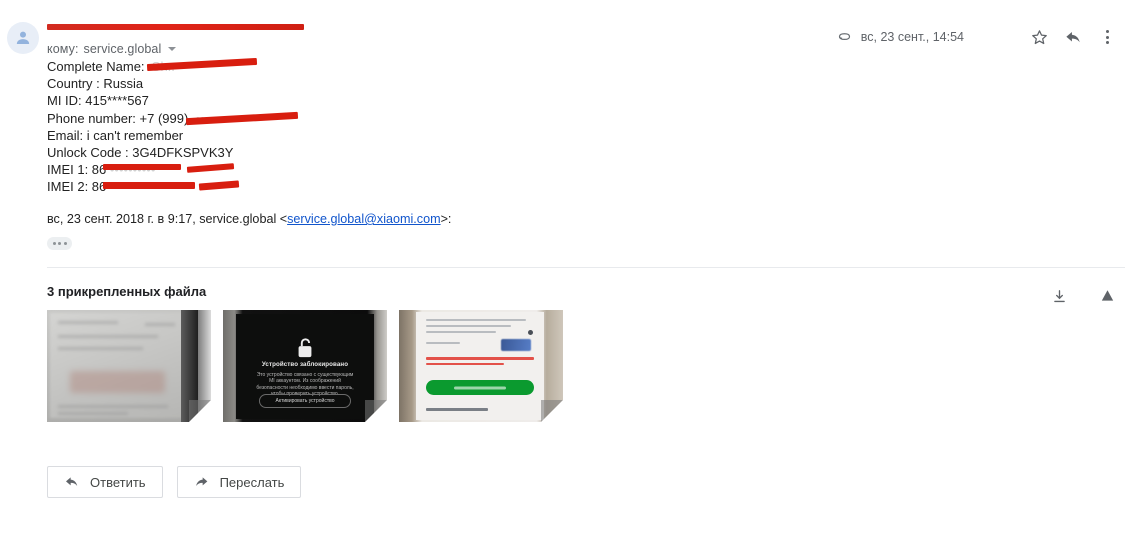  What do you see at coordinates (1083, 296) in the screenshot?
I see `attachments-actions` at bounding box center [1083, 296].